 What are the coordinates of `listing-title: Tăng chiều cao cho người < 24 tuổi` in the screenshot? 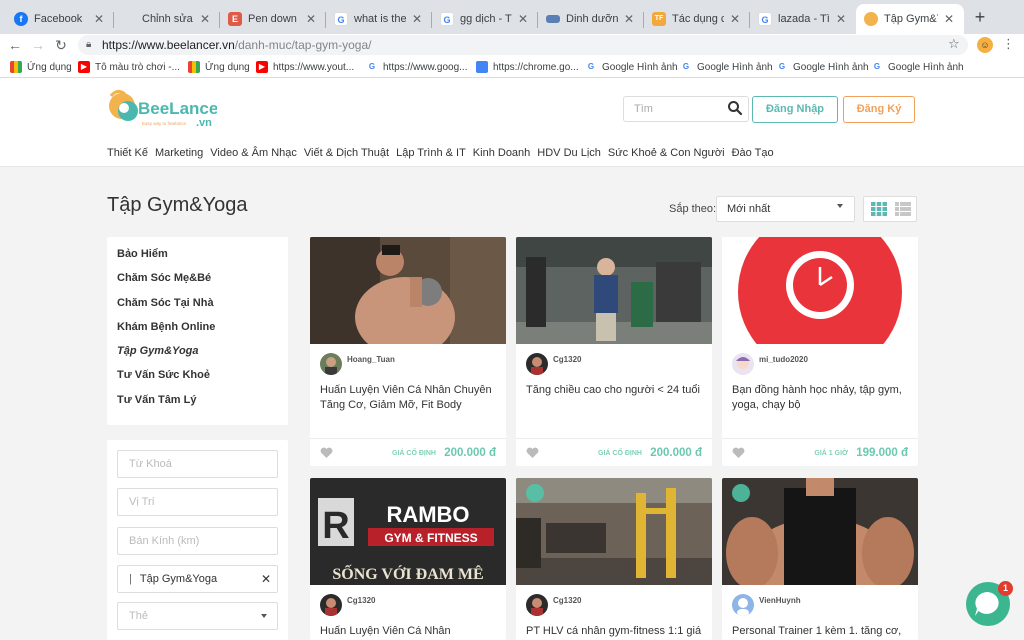 It's located at (615, 390).